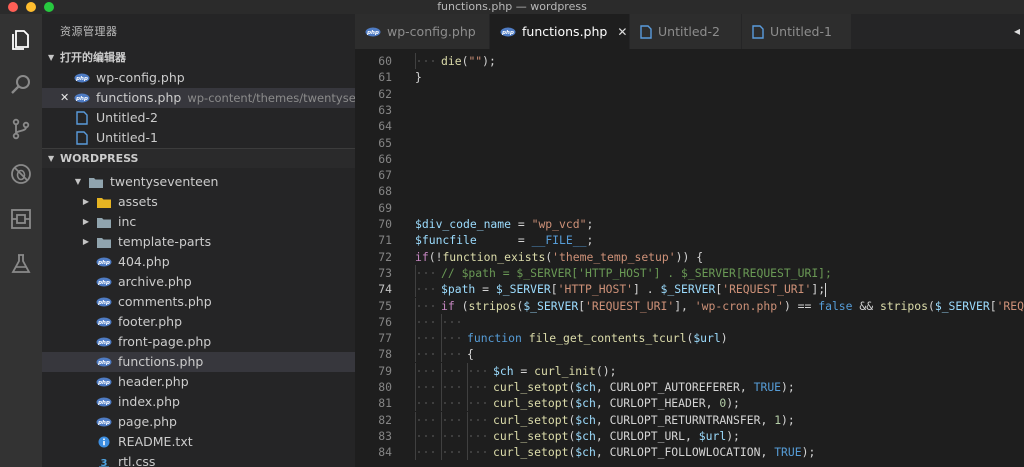  Describe the element at coordinates (931, 305) in the screenshot. I see `code-token: (` at that location.